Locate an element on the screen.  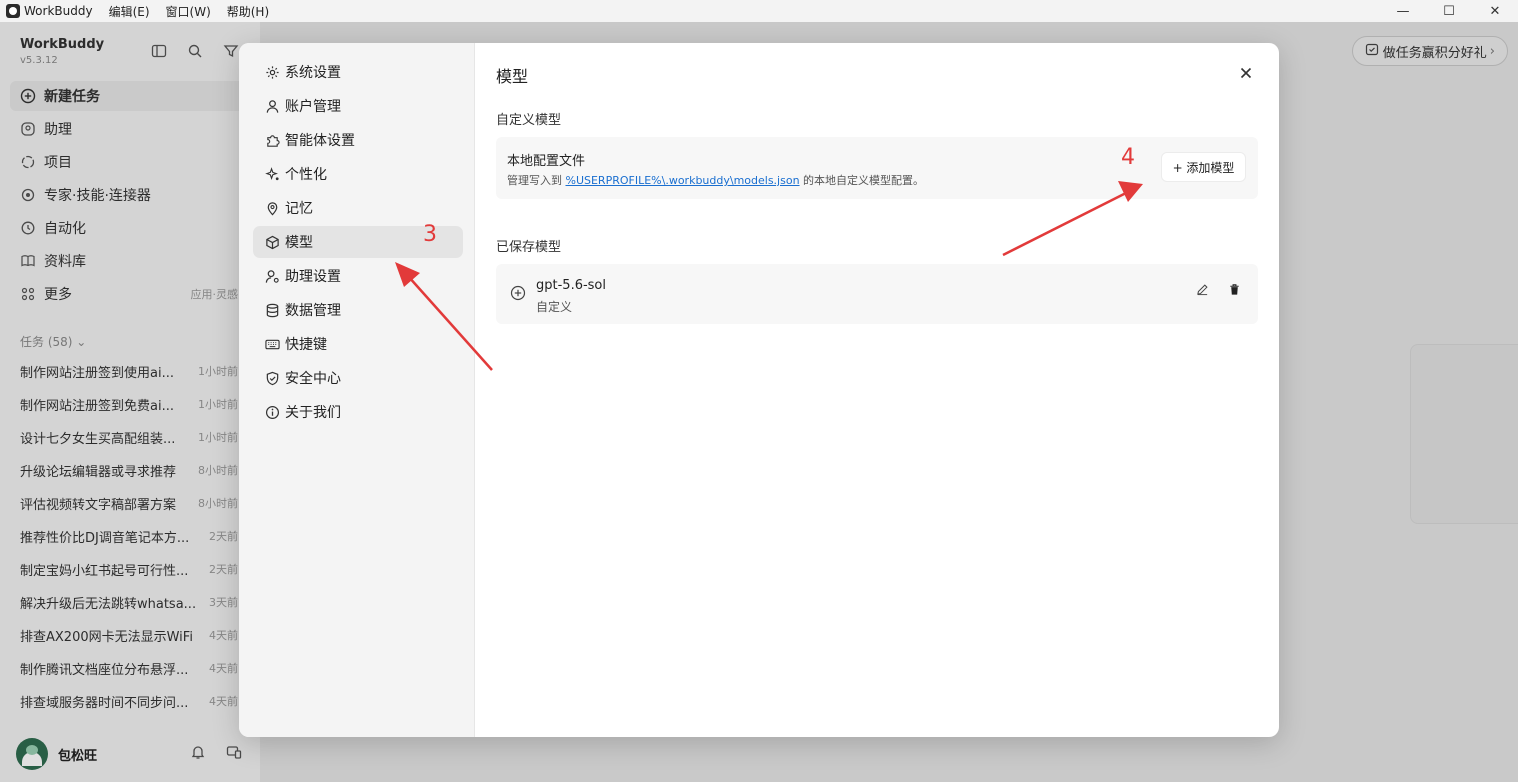
user-gear-icon is located at coordinates (272, 276).